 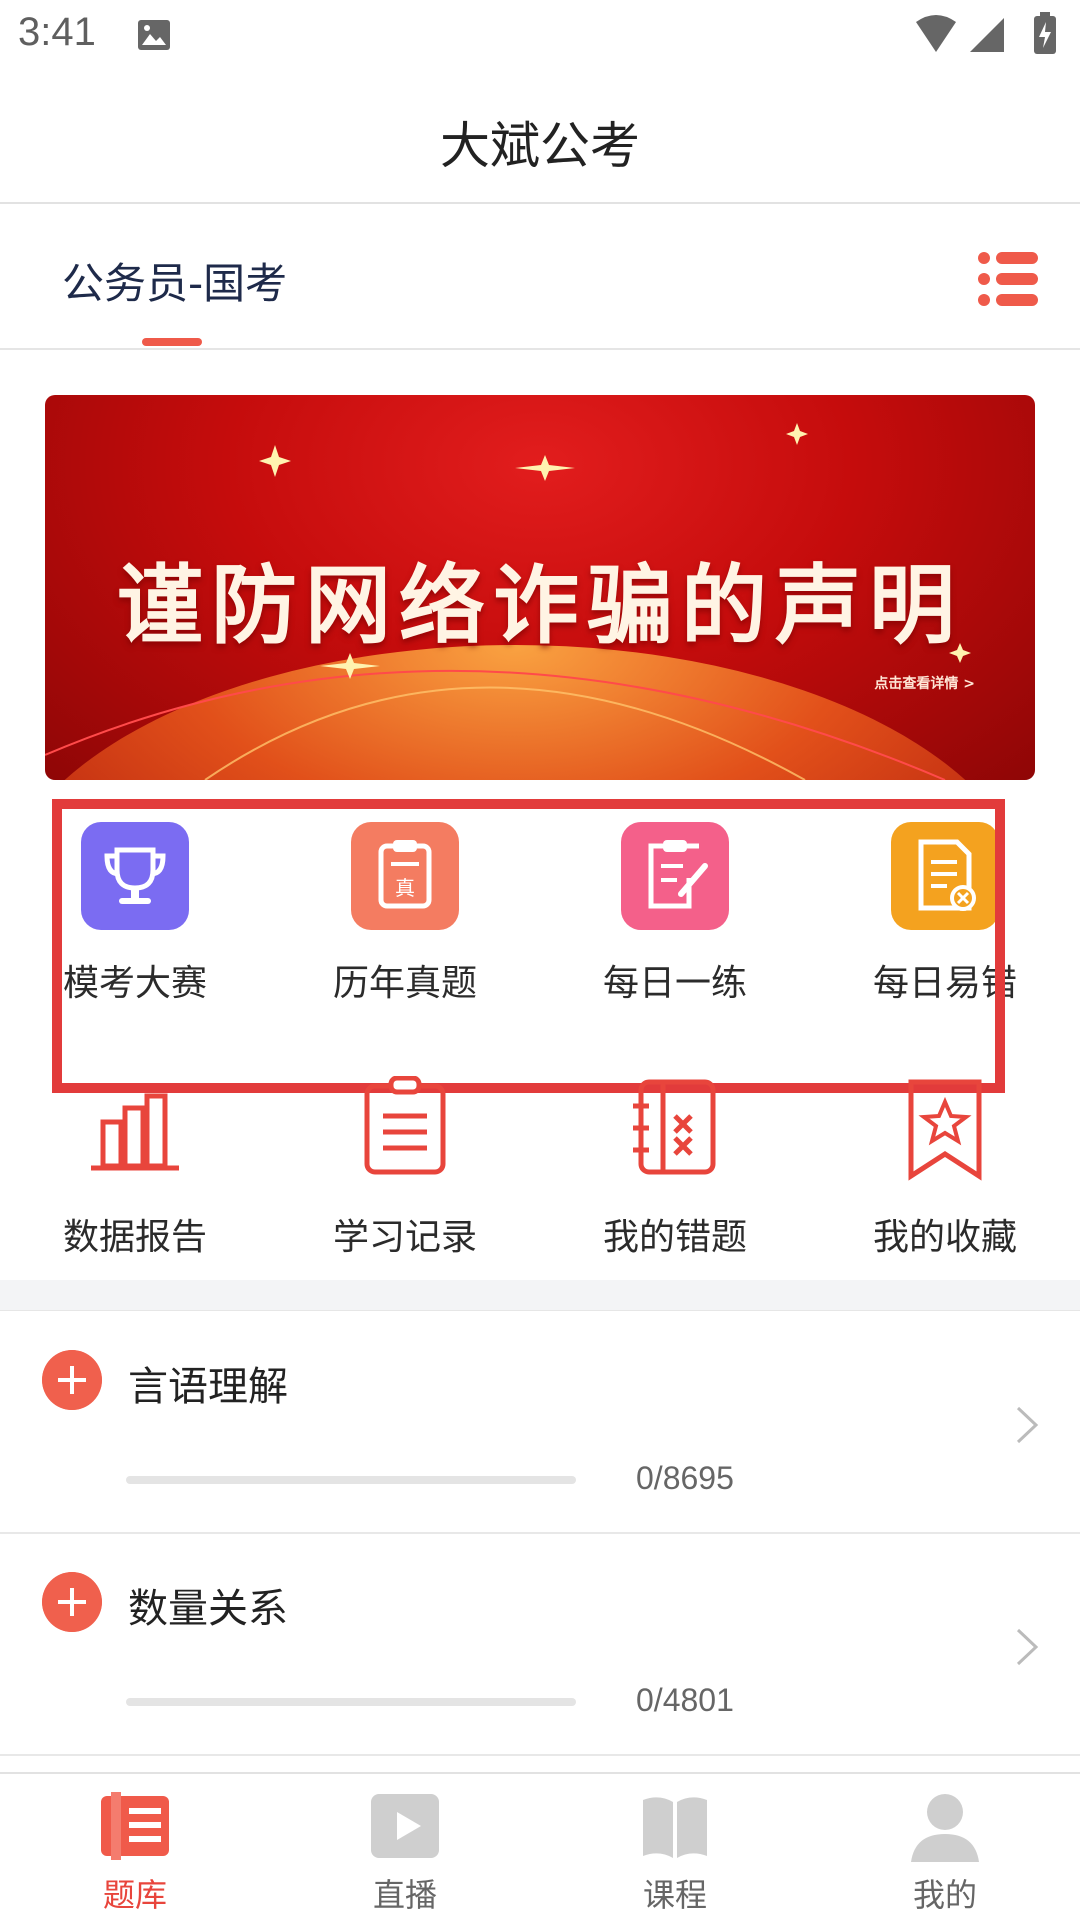 I want to click on category-bar: 公务员-国考, so click(x=540, y=277).